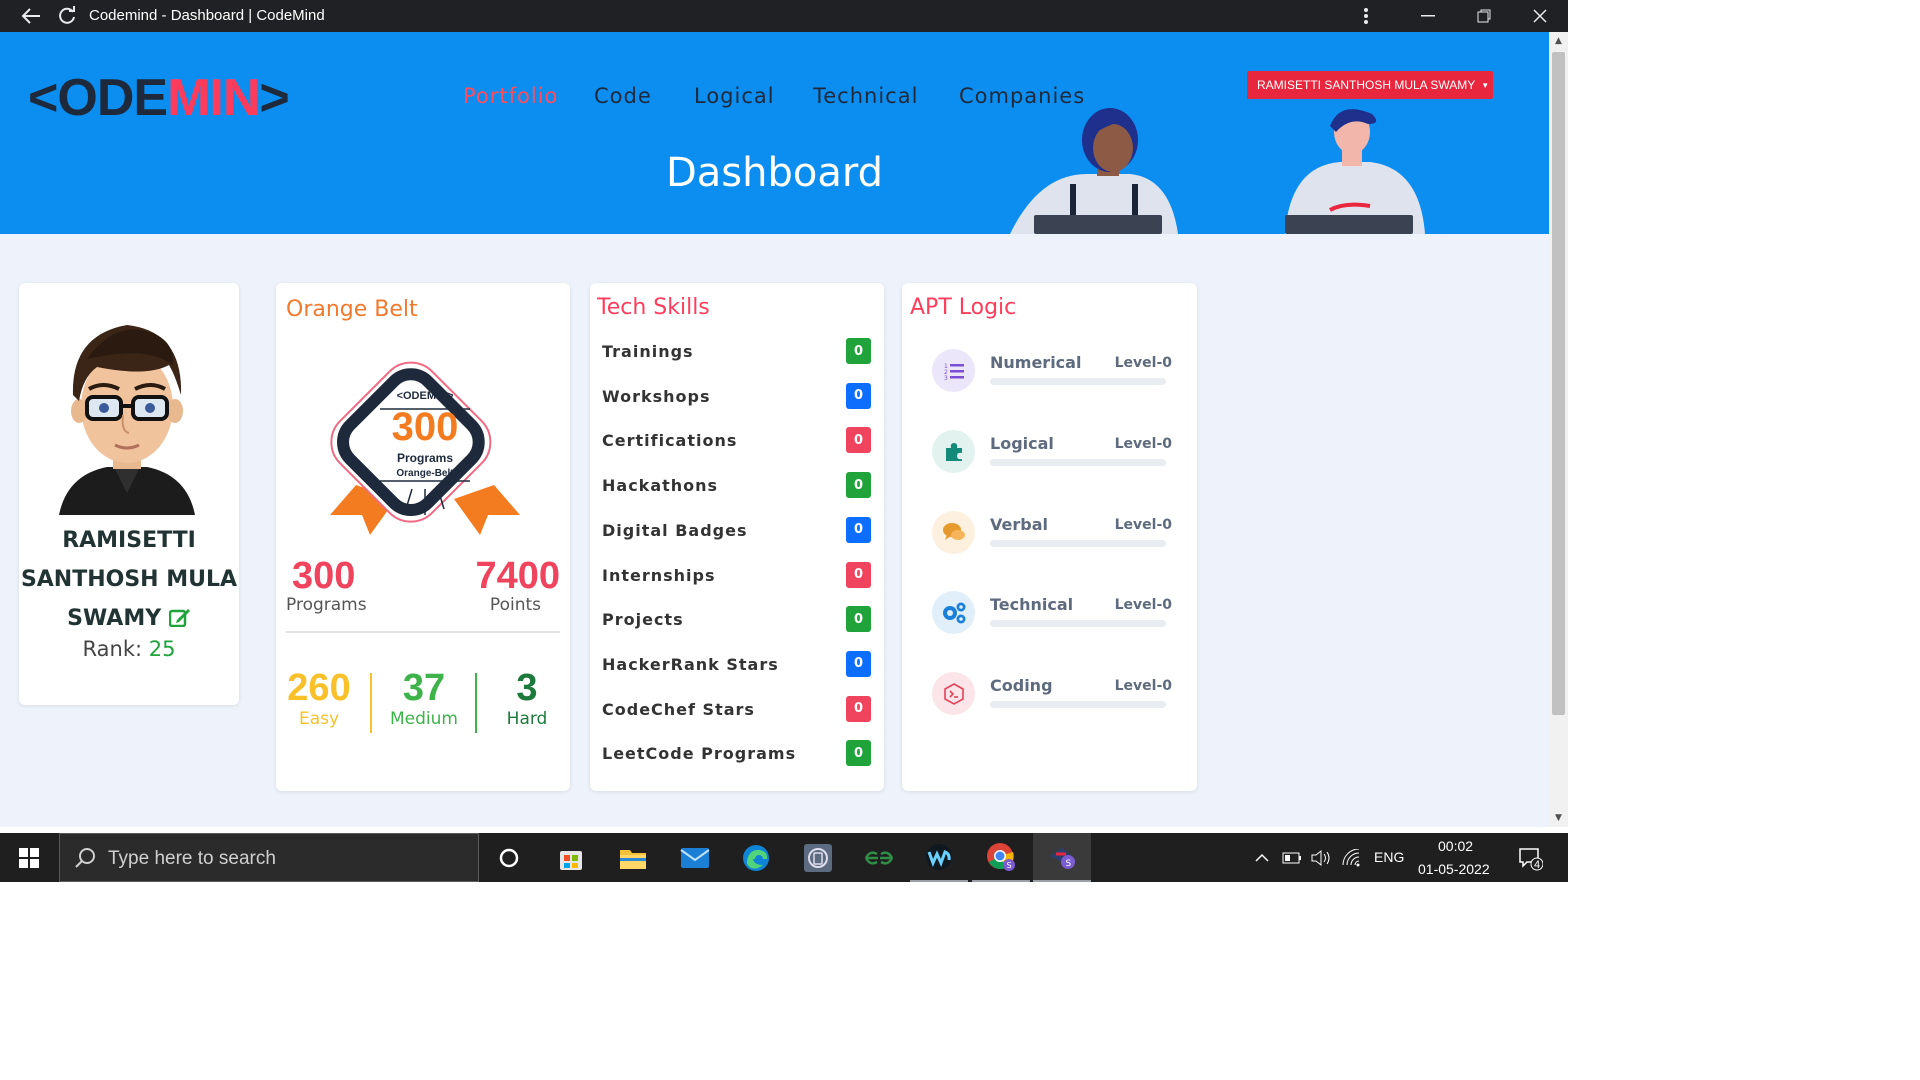 Image resolution: width=1920 pixels, height=1080 pixels. Describe the element at coordinates (1001, 857) in the screenshot. I see `chrome-icon: S` at that location.